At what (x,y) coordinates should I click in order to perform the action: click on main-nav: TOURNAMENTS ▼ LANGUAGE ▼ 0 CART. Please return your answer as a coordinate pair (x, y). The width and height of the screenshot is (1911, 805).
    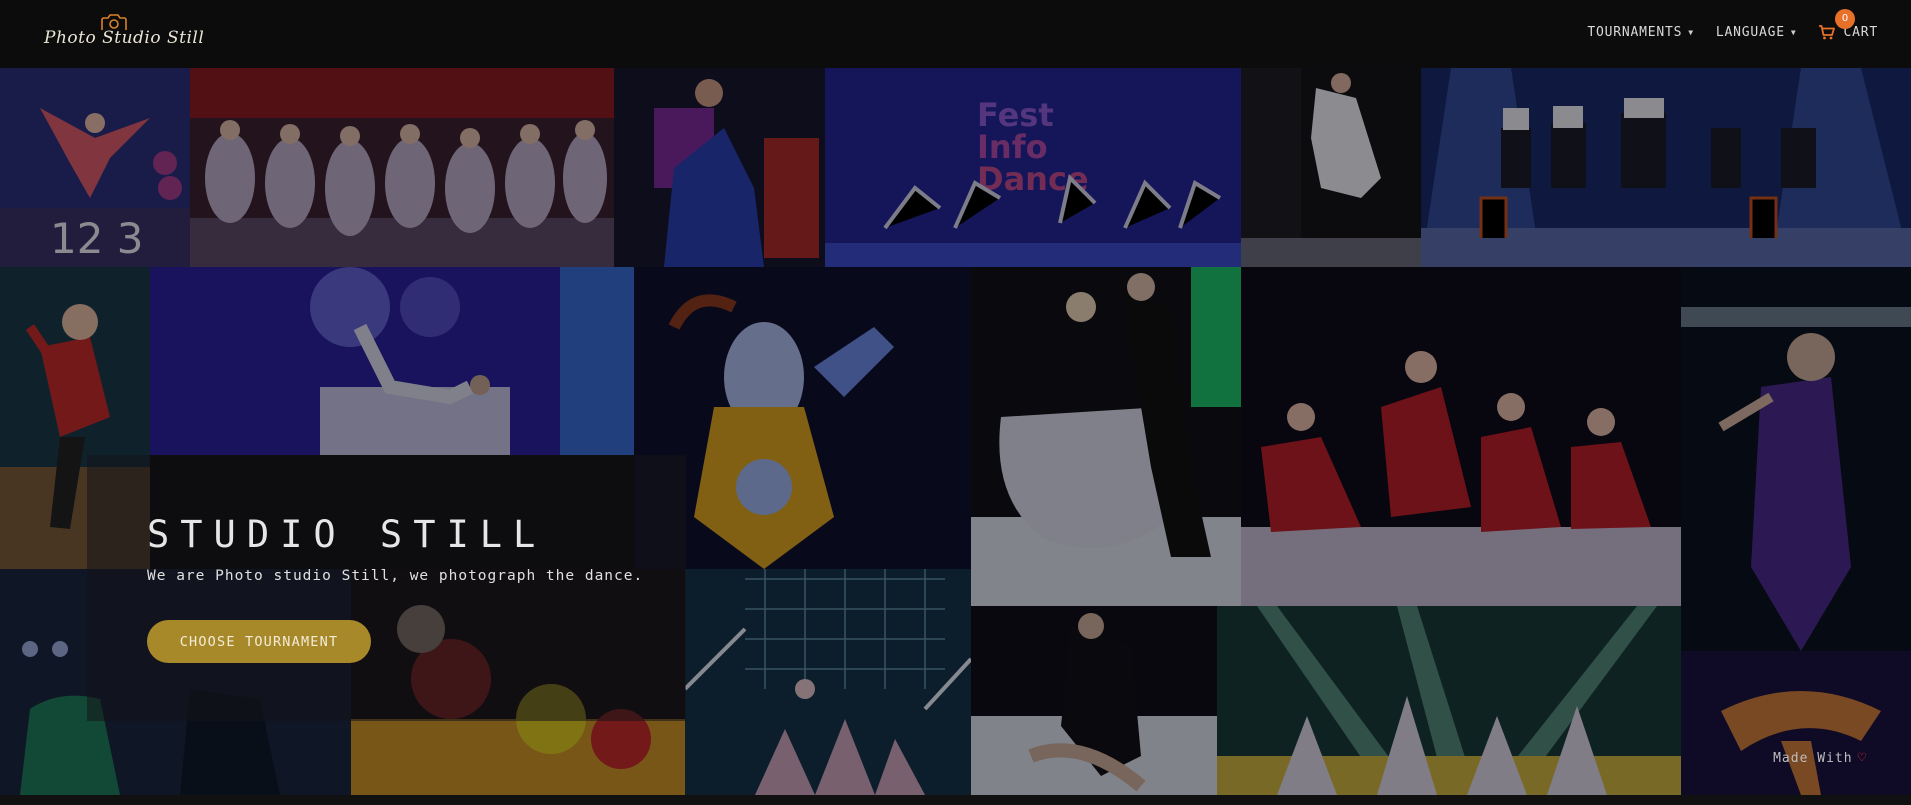
    Looking at the image, I should click on (1732, 32).